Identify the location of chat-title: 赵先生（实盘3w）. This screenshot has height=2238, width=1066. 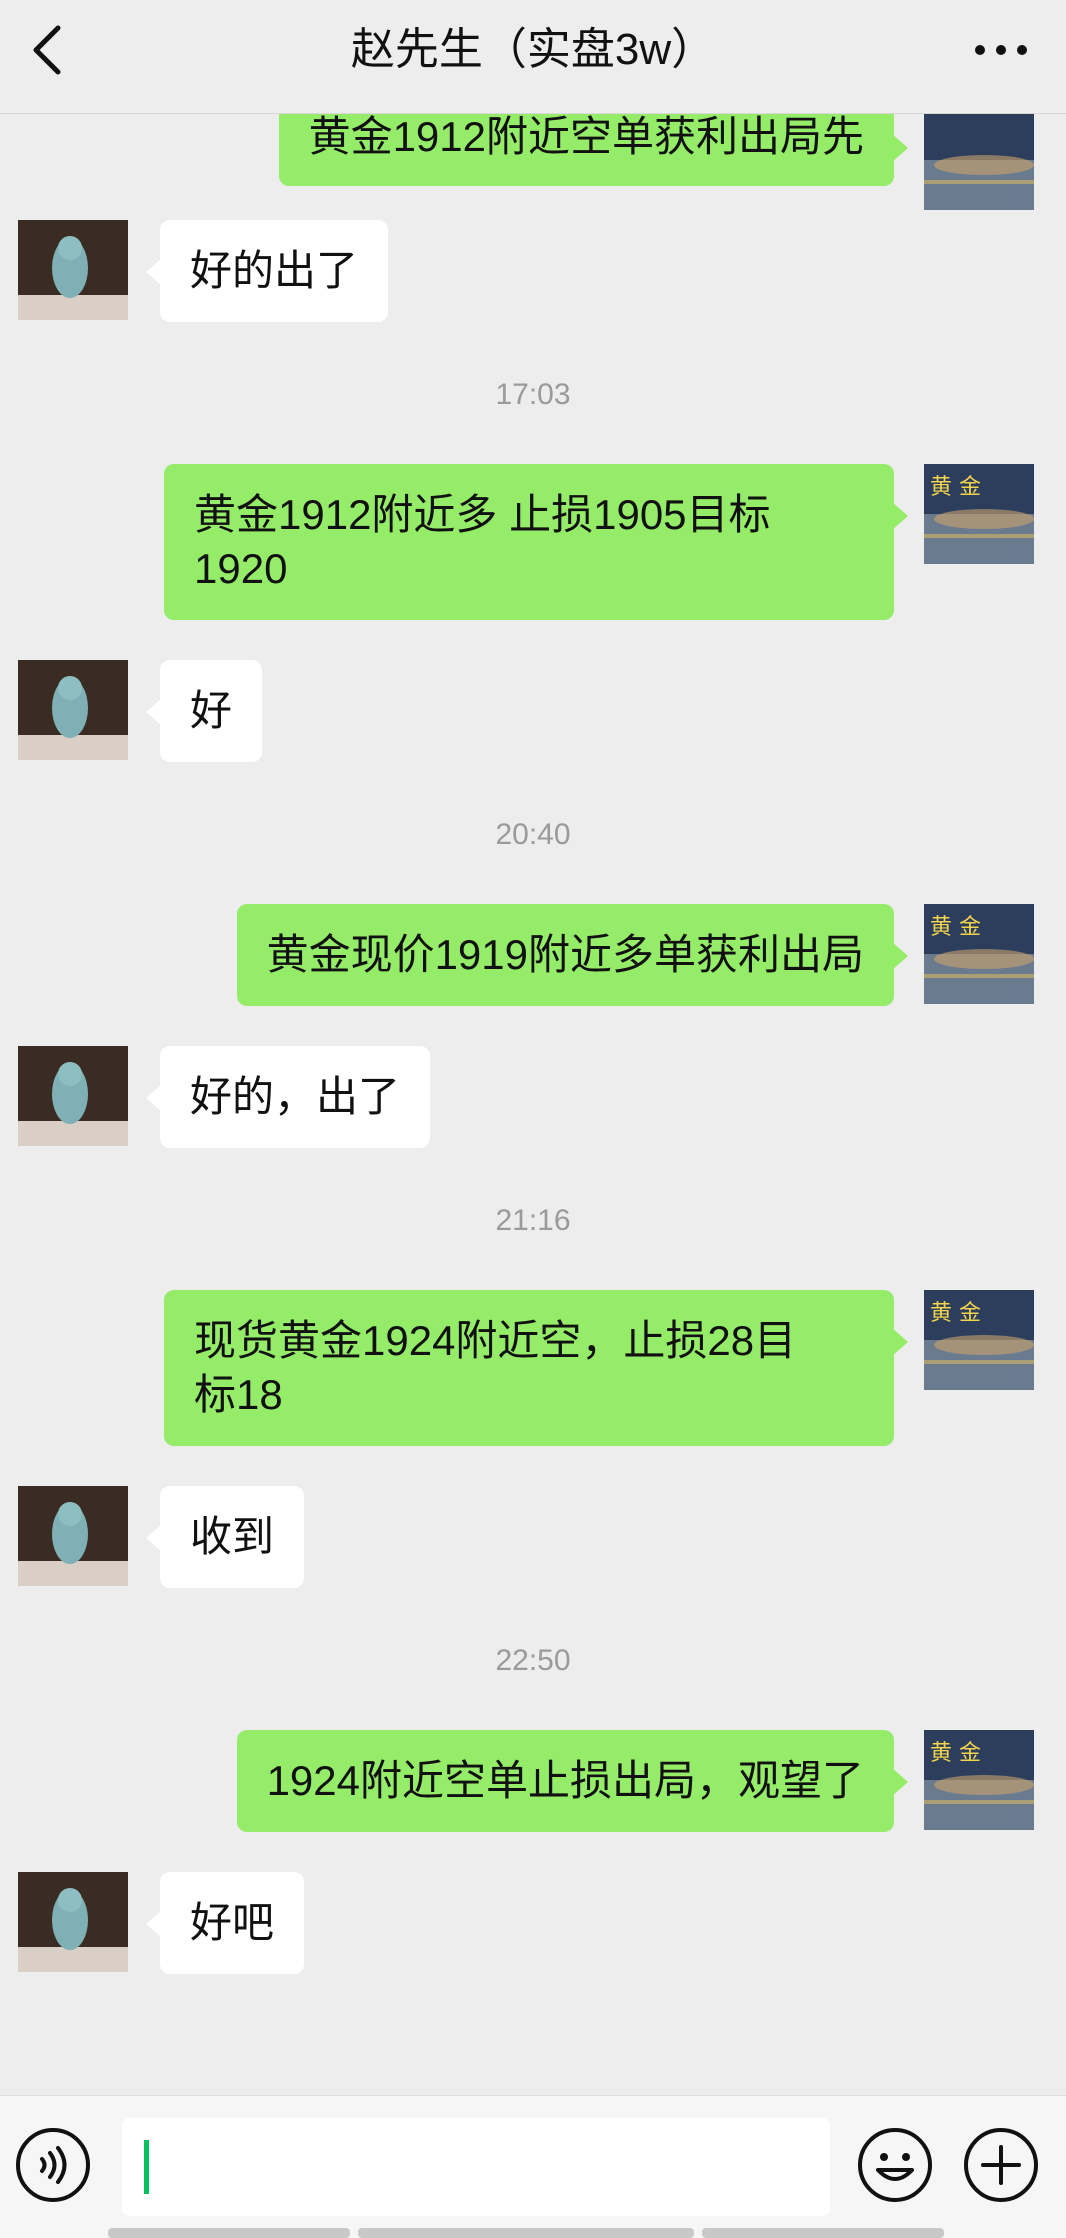
(533, 49).